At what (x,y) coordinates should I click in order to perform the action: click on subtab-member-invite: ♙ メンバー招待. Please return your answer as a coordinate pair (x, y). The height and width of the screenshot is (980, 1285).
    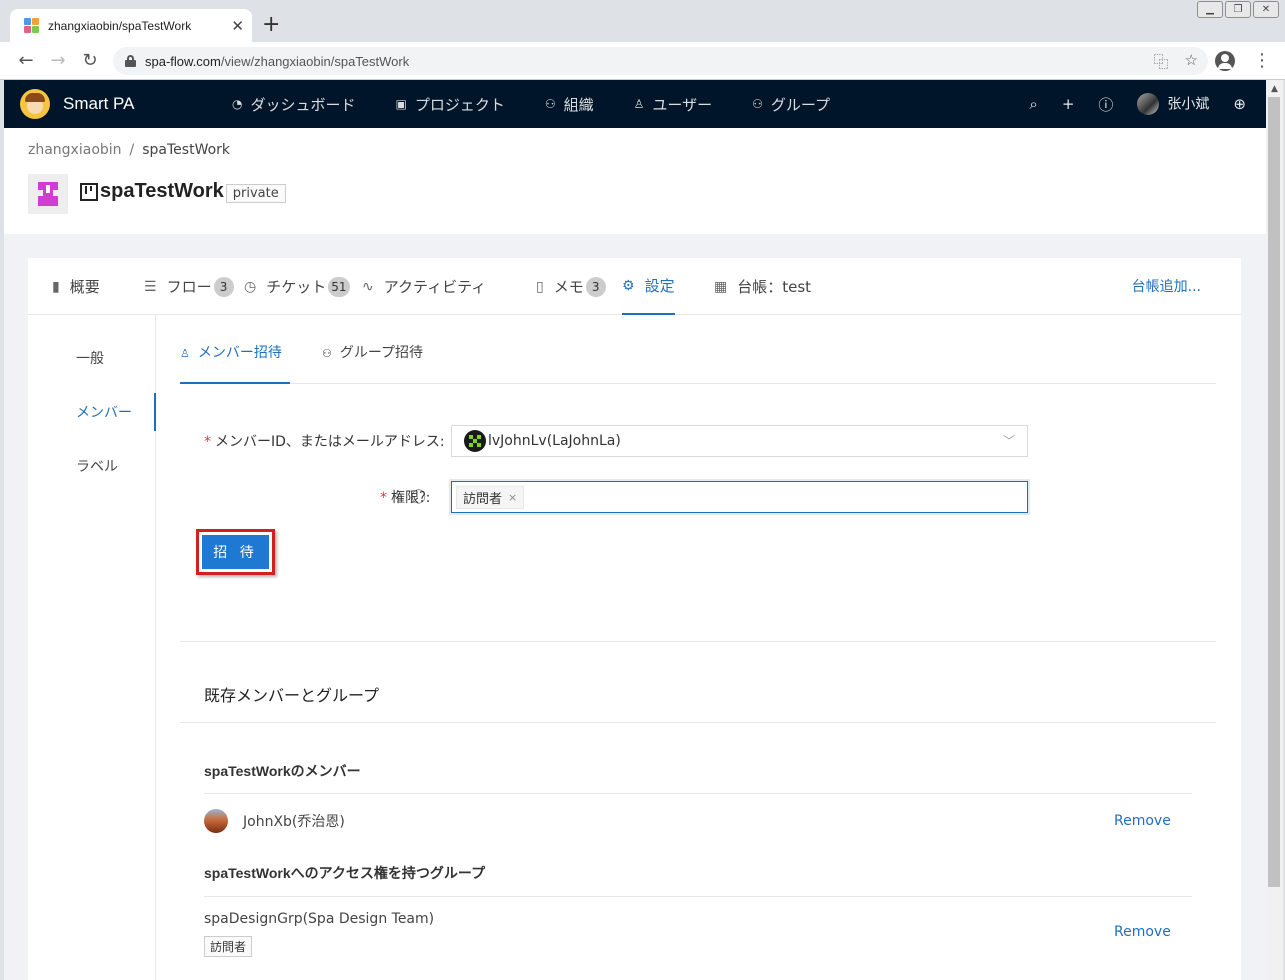
    Looking at the image, I should click on (235, 363).